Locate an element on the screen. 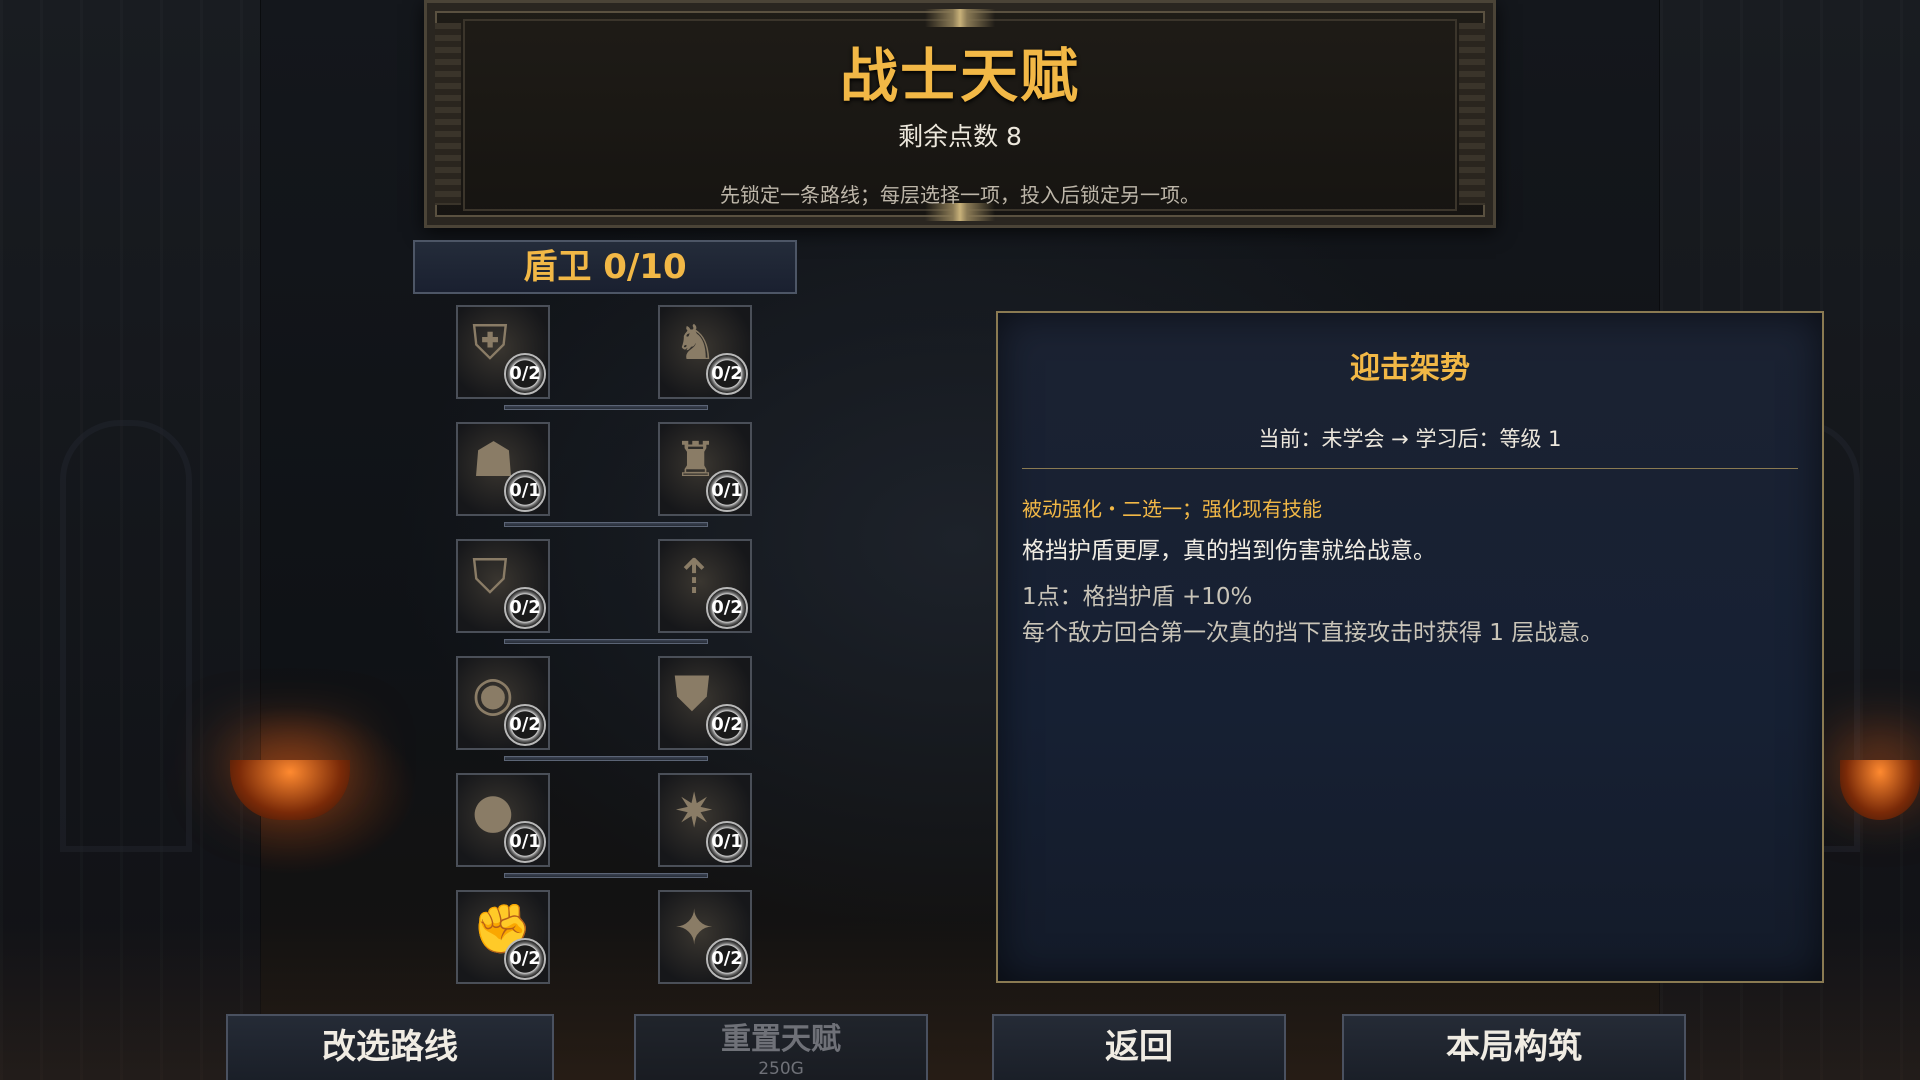 This screenshot has width=1920, height=1080. talent-extra-effect: 每个敌方回合第一次真的挡下直接攻击时获得 1 层战意。 is located at coordinates (1313, 633).